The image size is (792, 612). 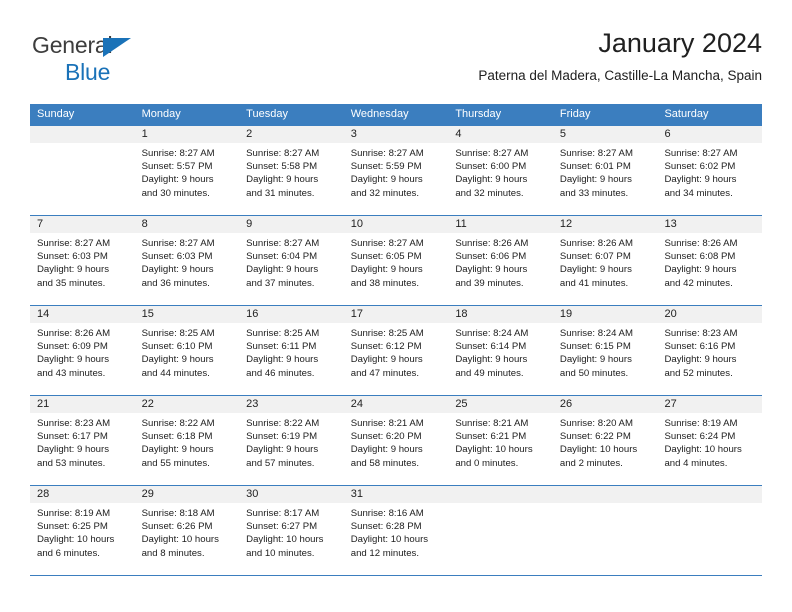 What do you see at coordinates (161, 114) in the screenshot?
I see `weekday-monday: Monday` at bounding box center [161, 114].